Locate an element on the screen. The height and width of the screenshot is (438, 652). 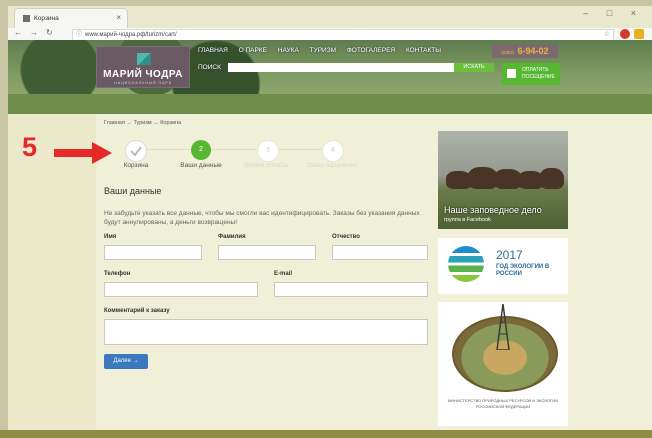
comment-label: Комментарий к заказу is located at coordinates (137, 311).